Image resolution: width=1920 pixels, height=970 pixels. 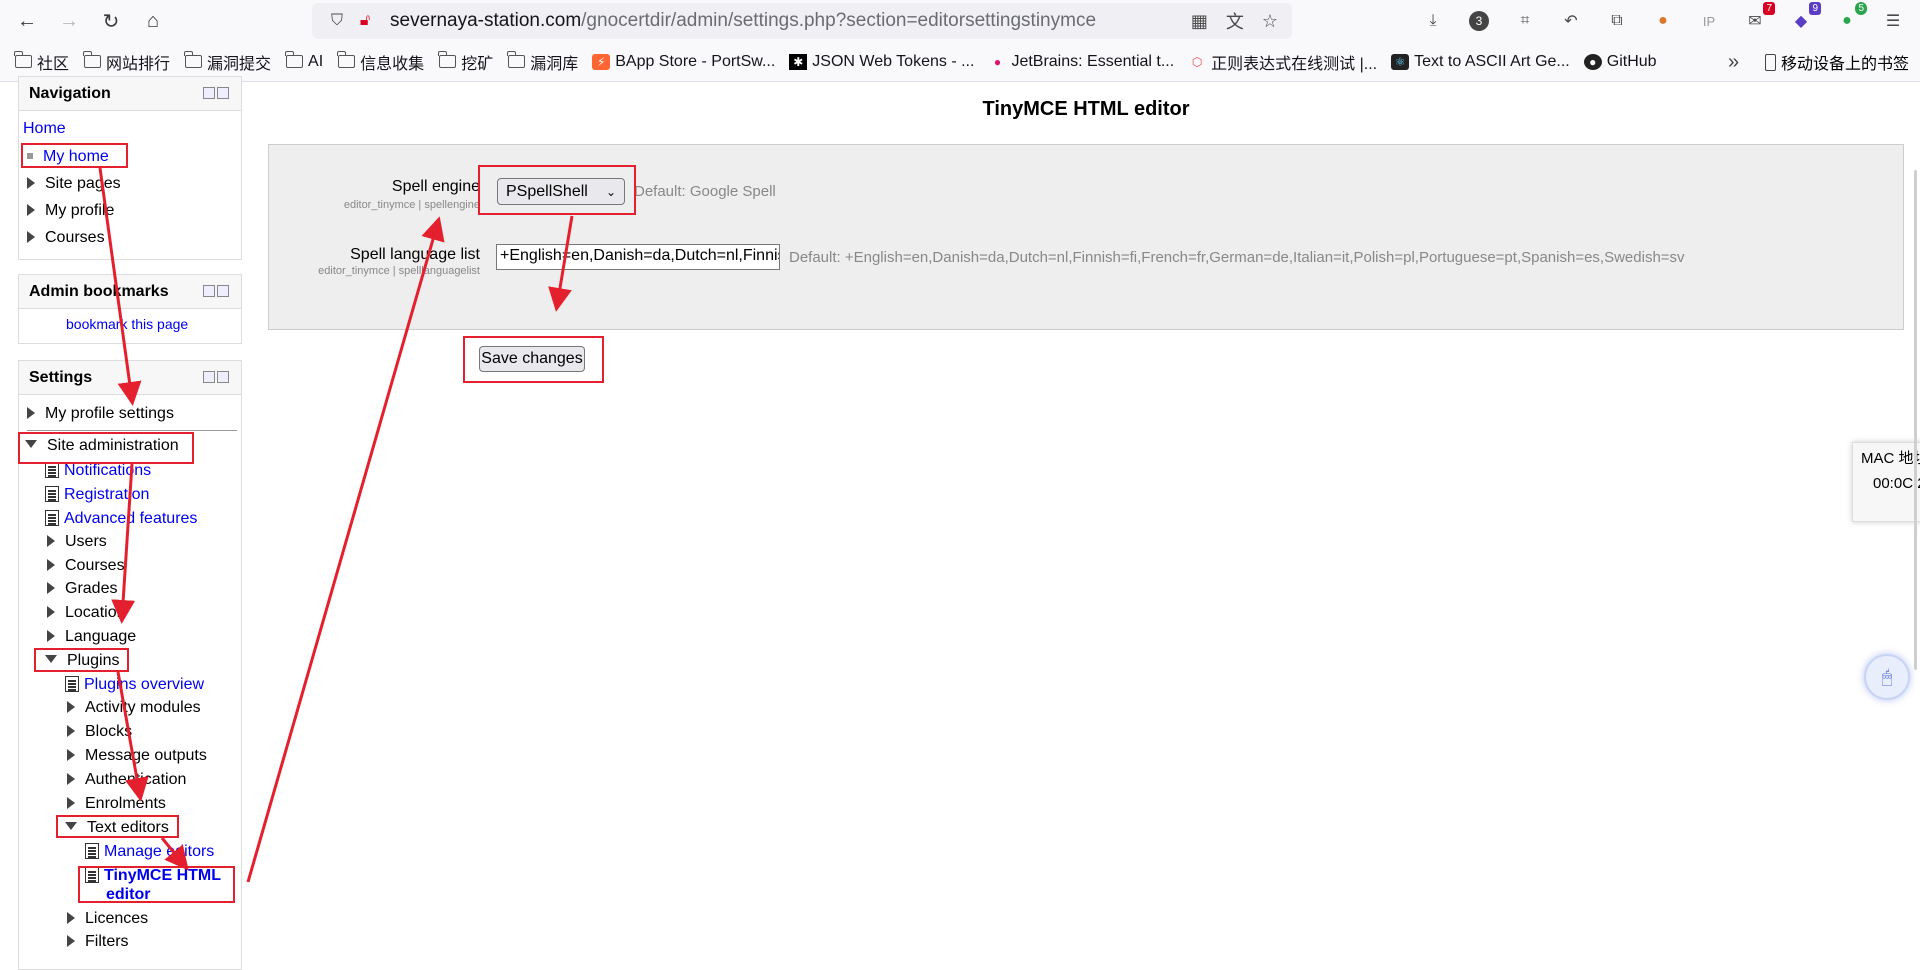 What do you see at coordinates (1890, 458) in the screenshot?
I see `mac-popup-title: MAC 地址` at bounding box center [1890, 458].